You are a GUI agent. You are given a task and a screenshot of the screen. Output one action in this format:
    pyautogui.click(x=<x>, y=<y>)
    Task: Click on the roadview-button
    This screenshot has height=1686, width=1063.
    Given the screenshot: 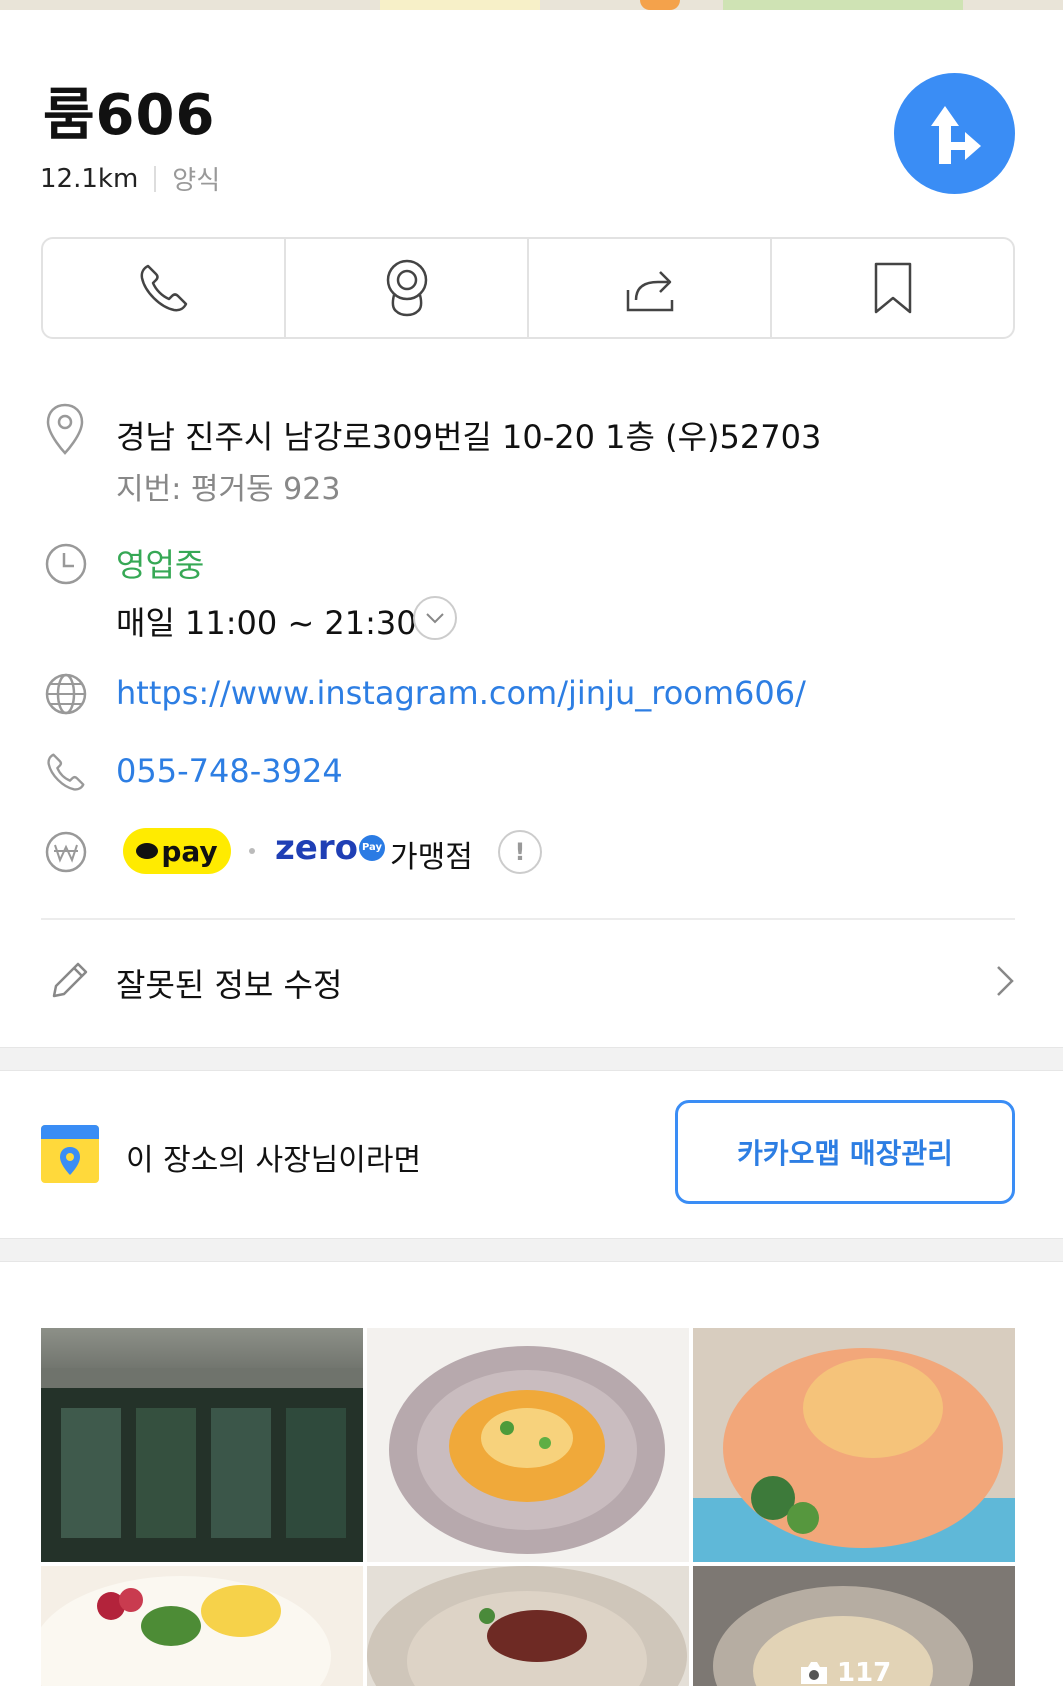 What is the action you would take?
    pyautogui.click(x=407, y=288)
    